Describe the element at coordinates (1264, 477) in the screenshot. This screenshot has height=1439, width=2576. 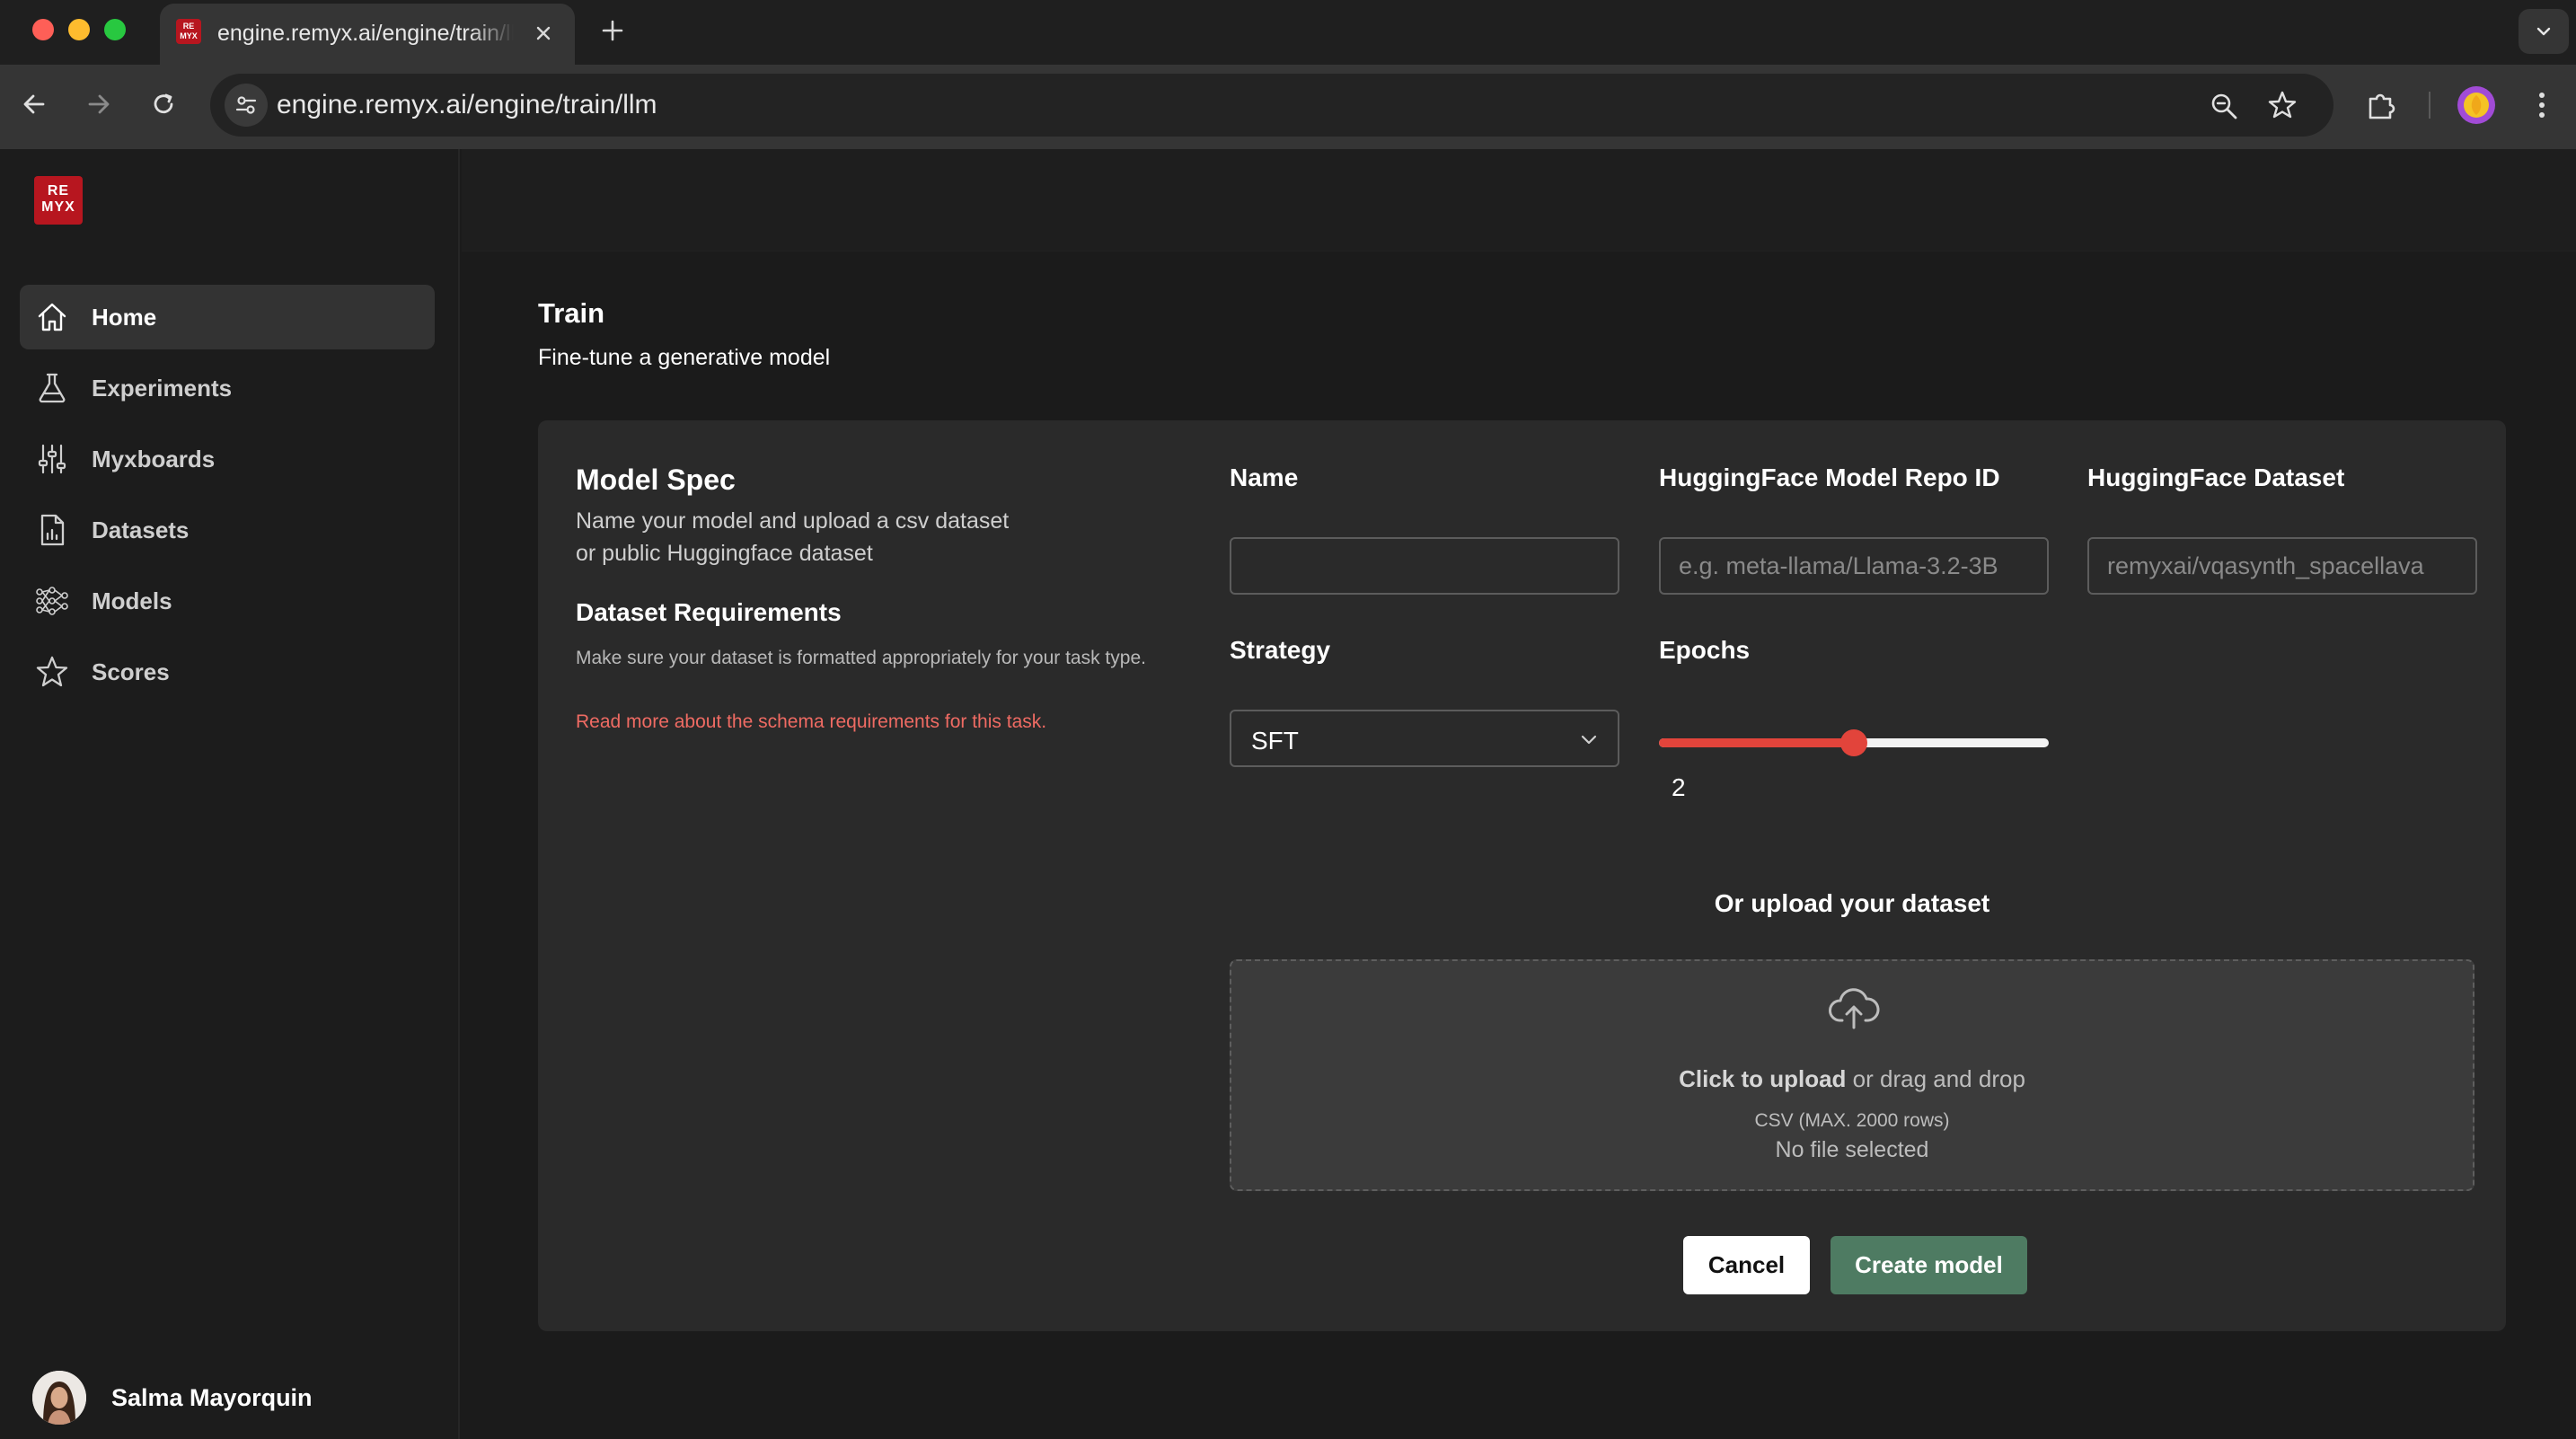
I see `name-label: Name` at that location.